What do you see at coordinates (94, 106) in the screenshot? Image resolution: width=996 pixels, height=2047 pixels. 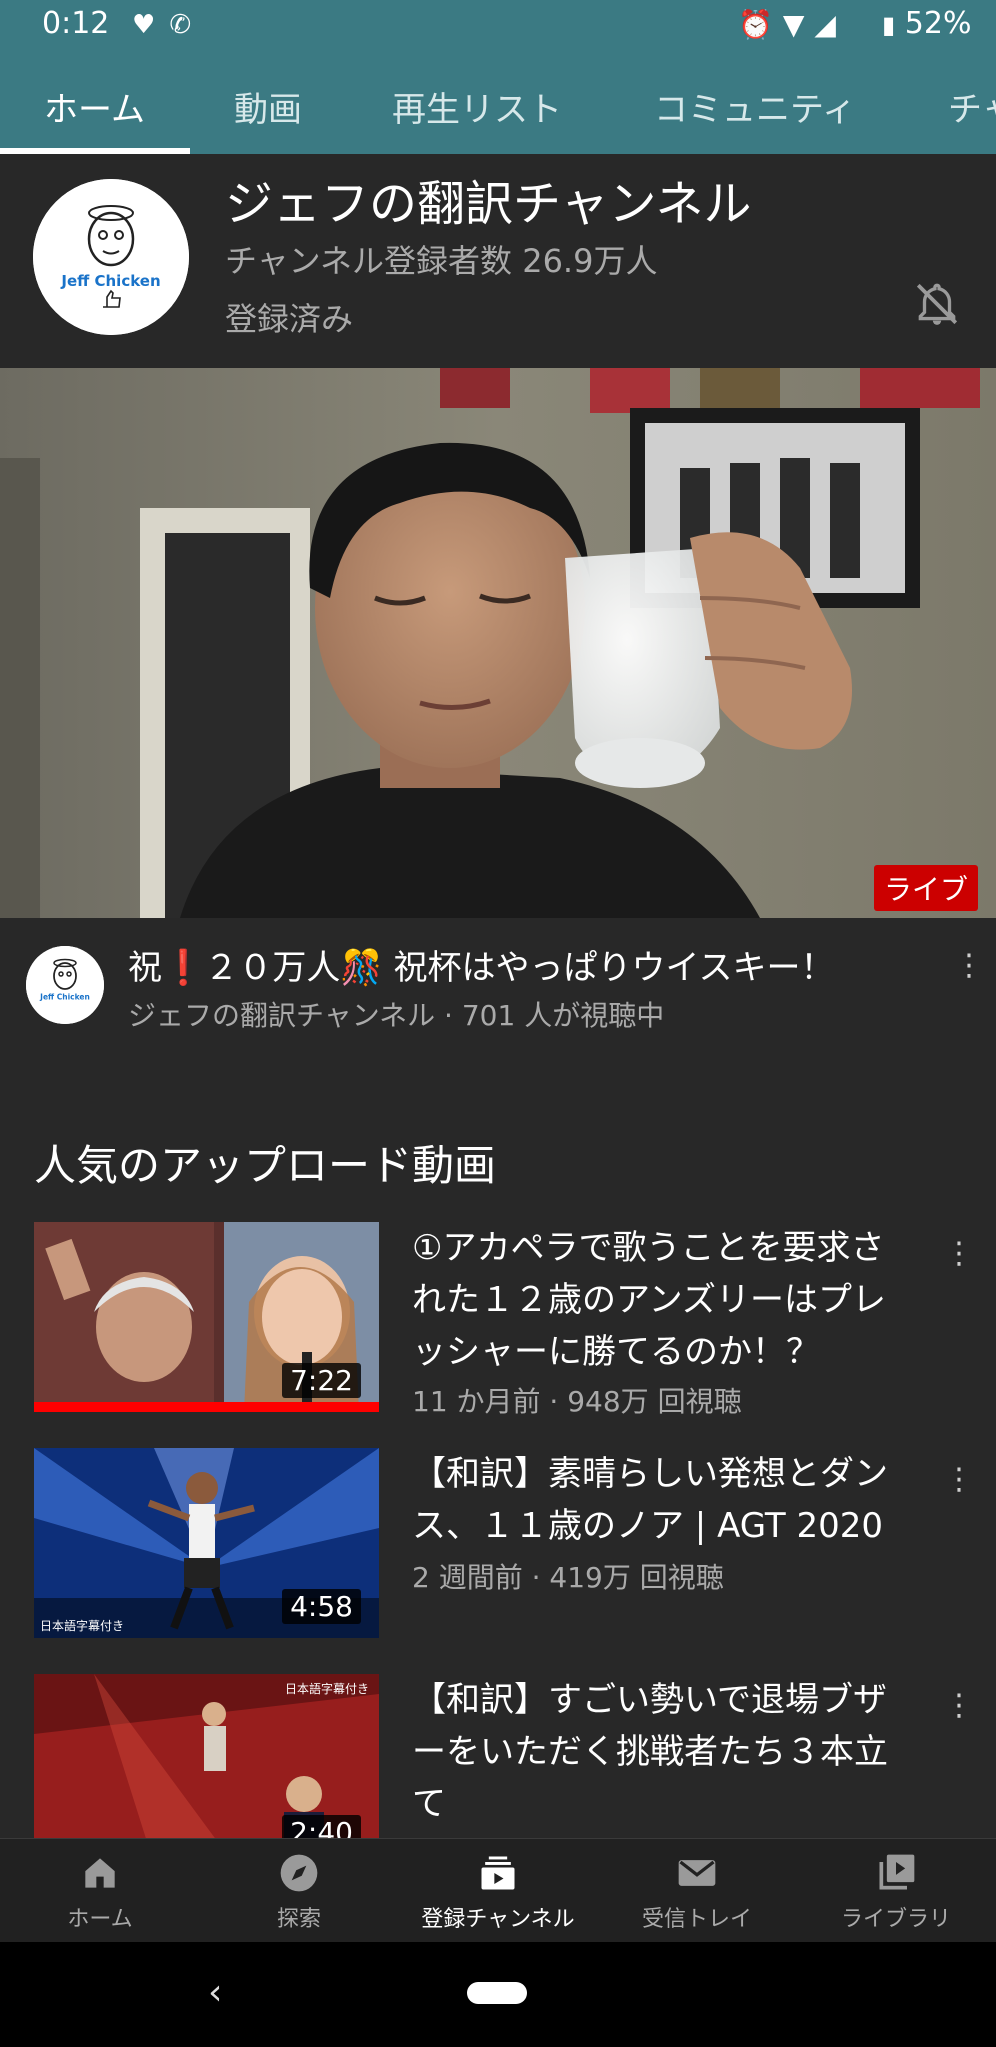 I see `tab-home: ホーム` at bounding box center [94, 106].